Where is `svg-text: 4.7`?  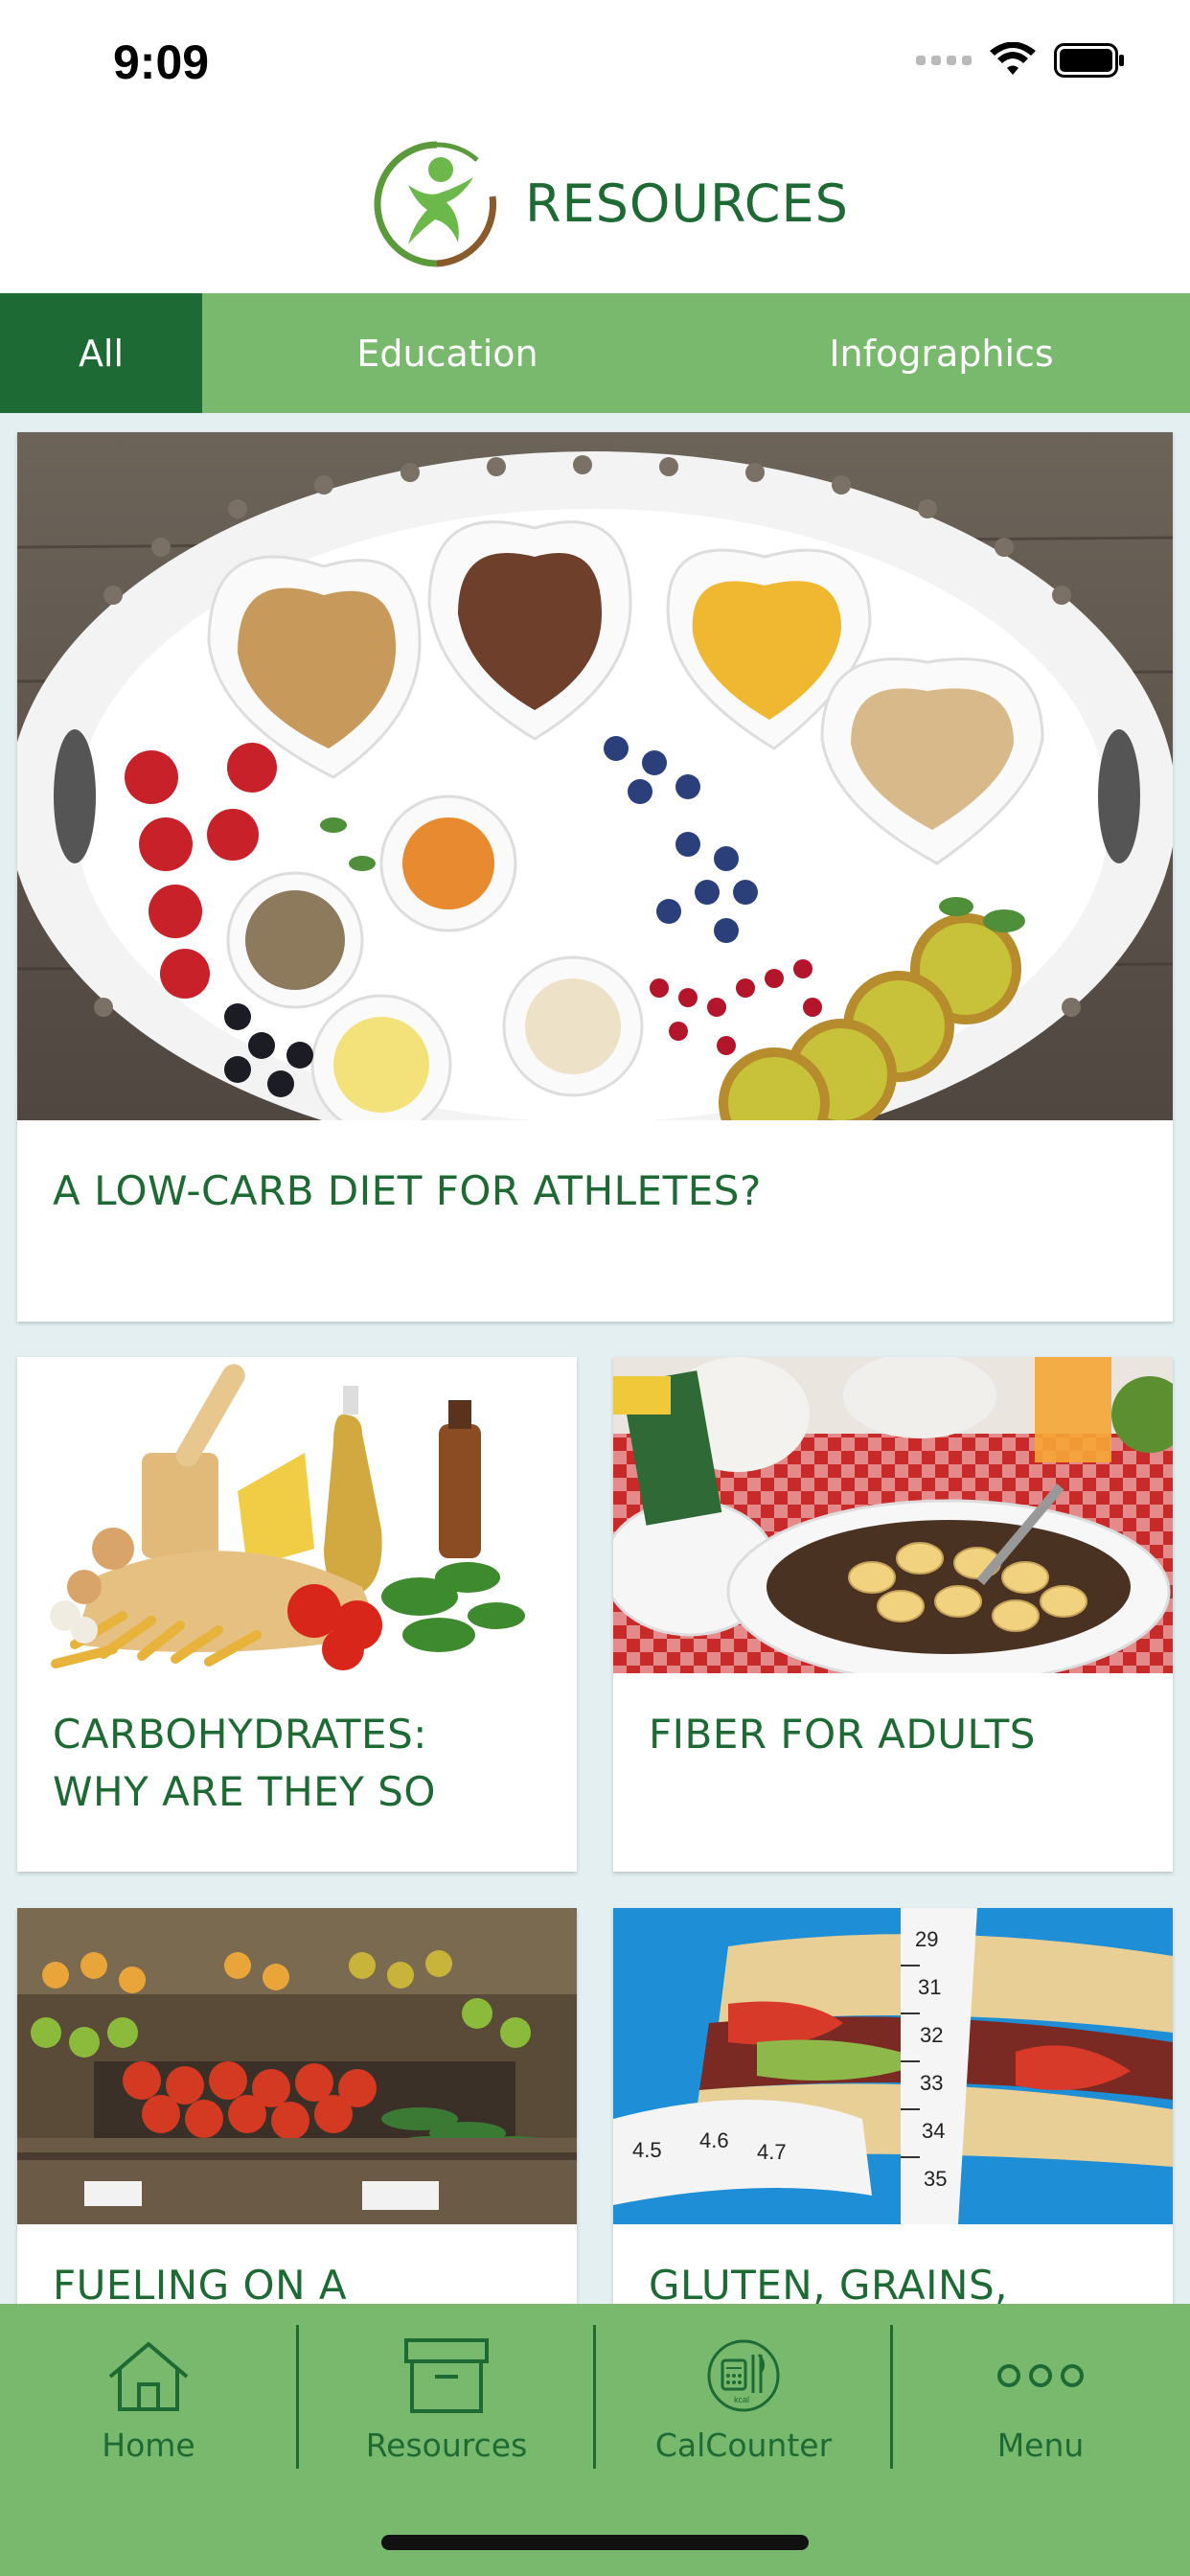
svg-text: 4.7 is located at coordinates (772, 2152).